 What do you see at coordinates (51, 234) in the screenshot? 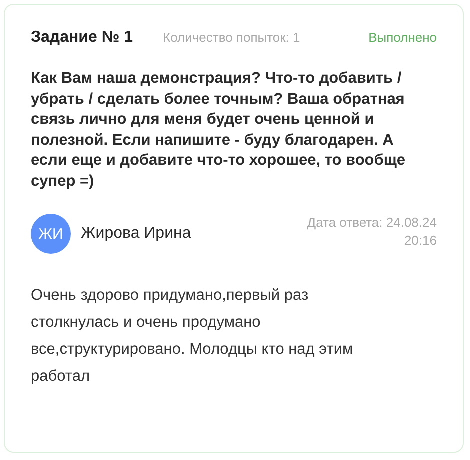
I see `avatar: ЖИ` at bounding box center [51, 234].